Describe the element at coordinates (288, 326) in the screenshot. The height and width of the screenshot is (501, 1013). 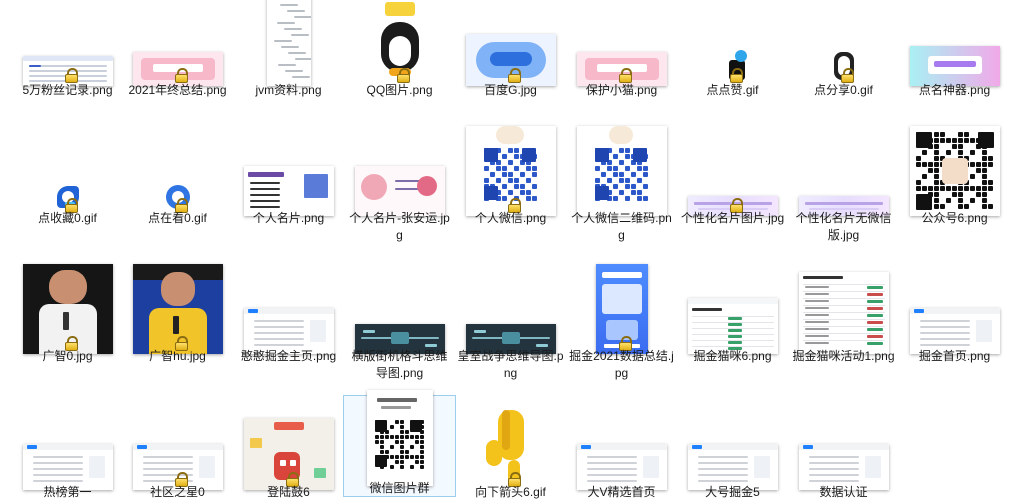
I see `file-item: 憨憨掘金主页.png` at that location.